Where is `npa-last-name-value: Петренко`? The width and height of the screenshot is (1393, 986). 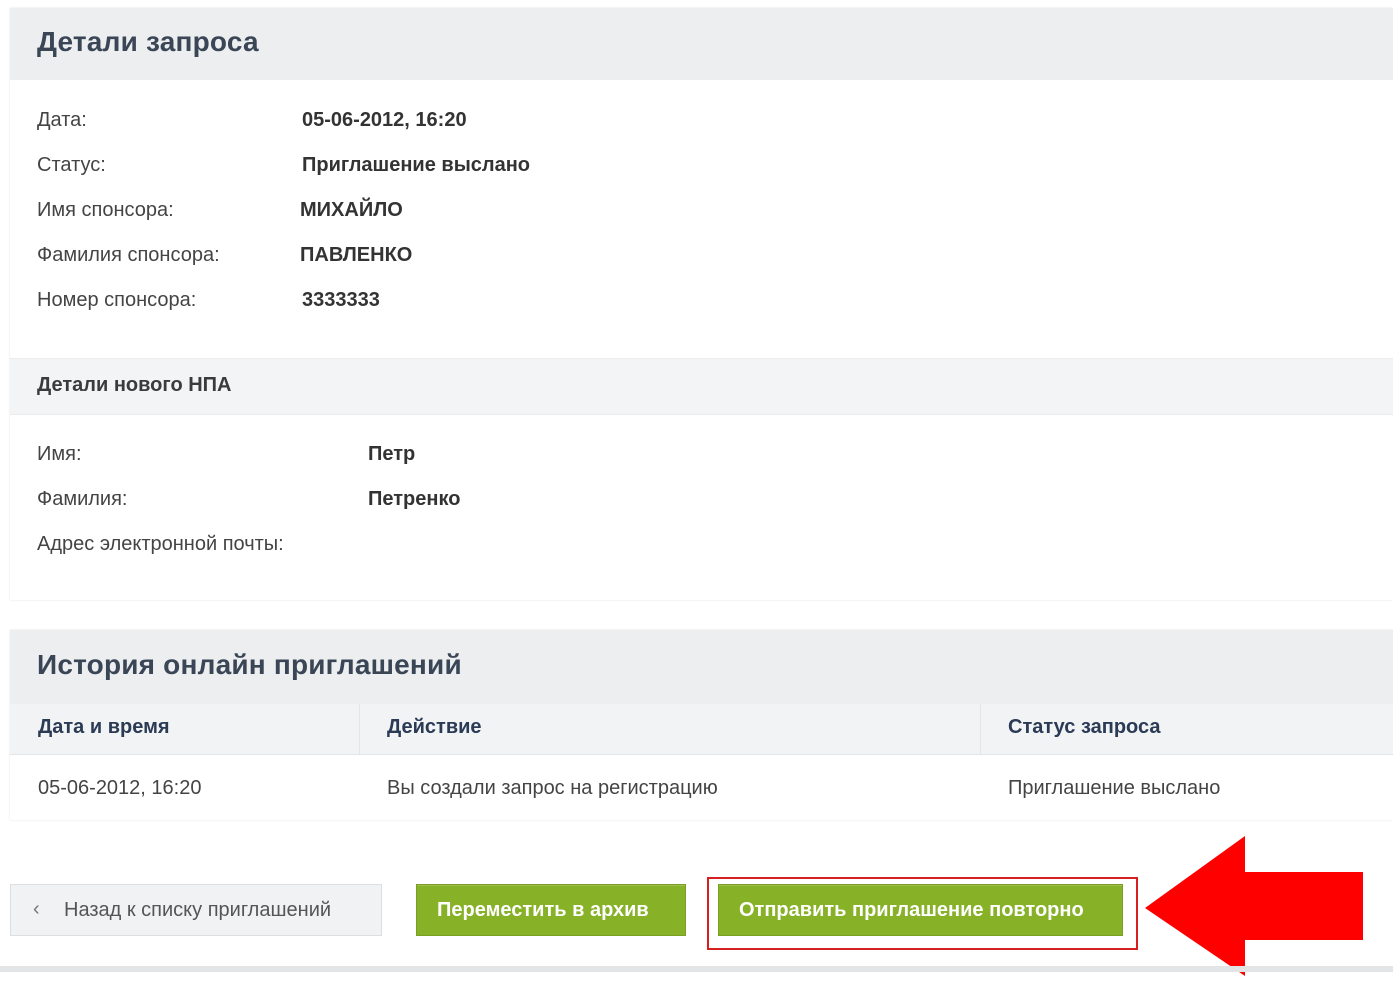
npa-last-name-value: Петренко is located at coordinates (414, 499).